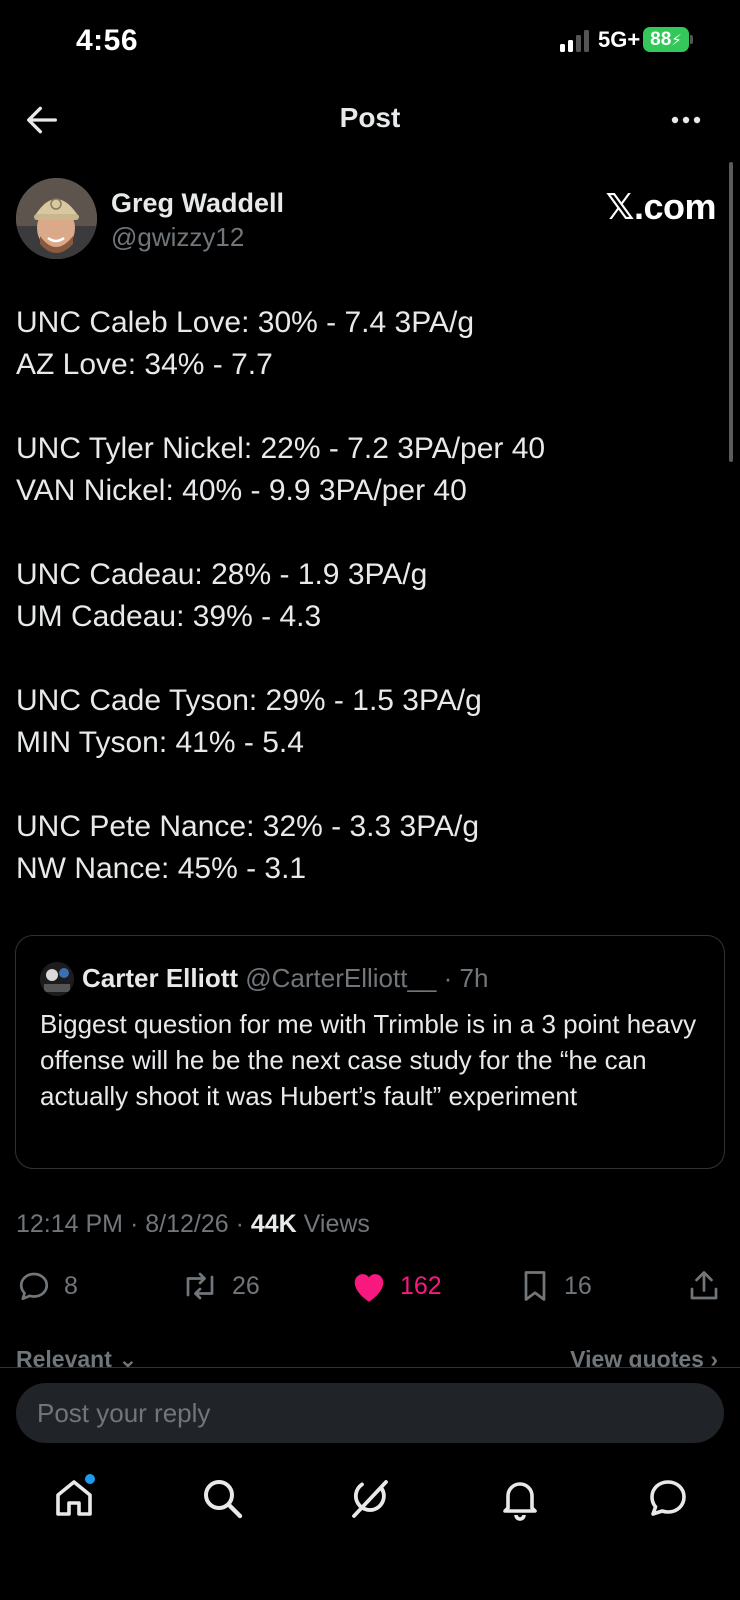  I want to click on repost-count: 26, so click(246, 1285).